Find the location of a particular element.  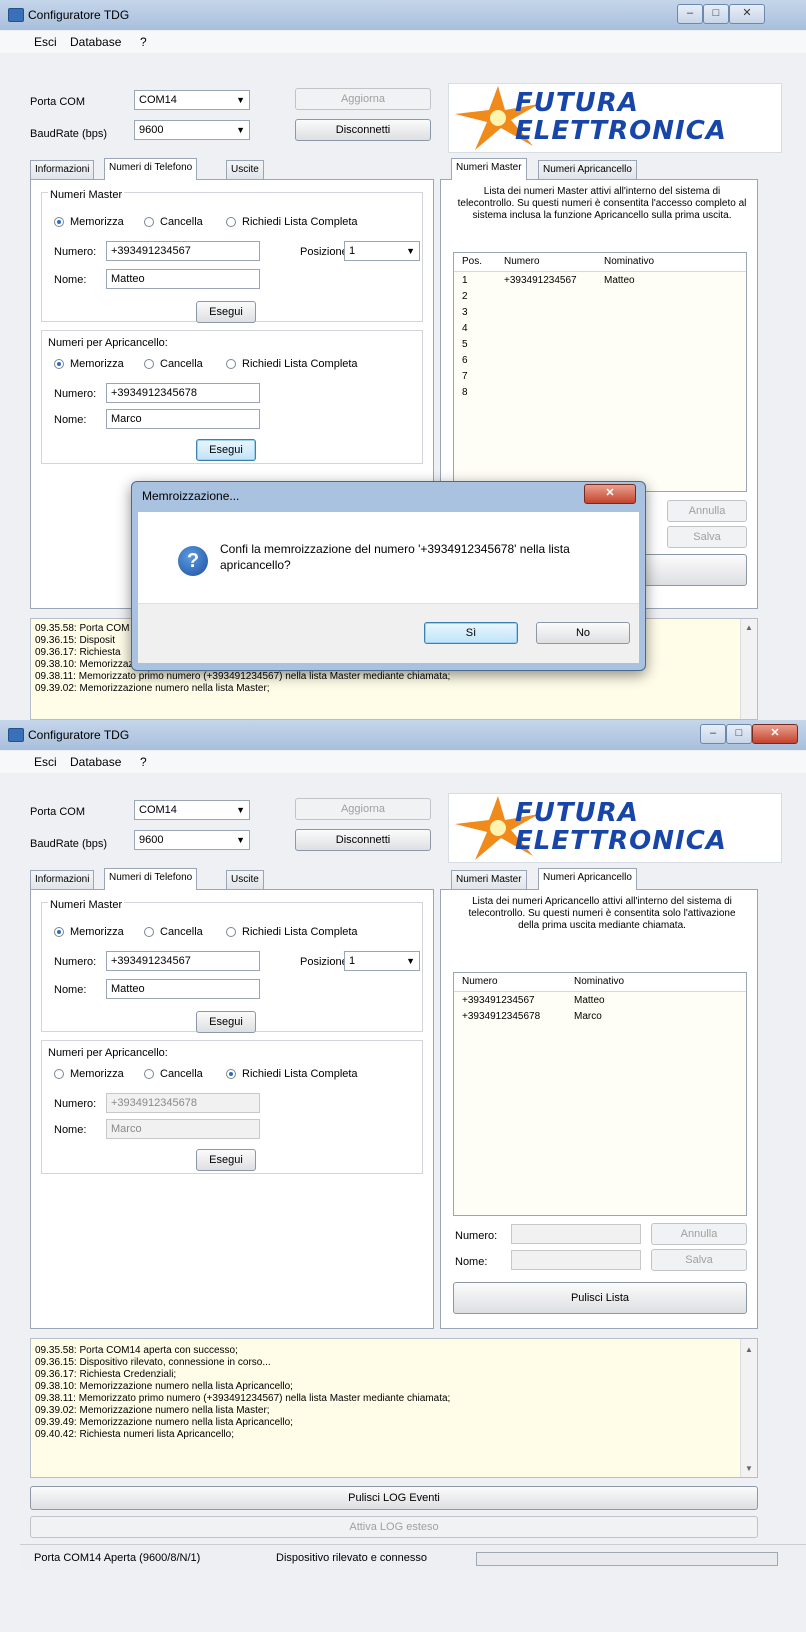

list-row: 1 +393491234567 Matteo is located at coordinates (600, 283).